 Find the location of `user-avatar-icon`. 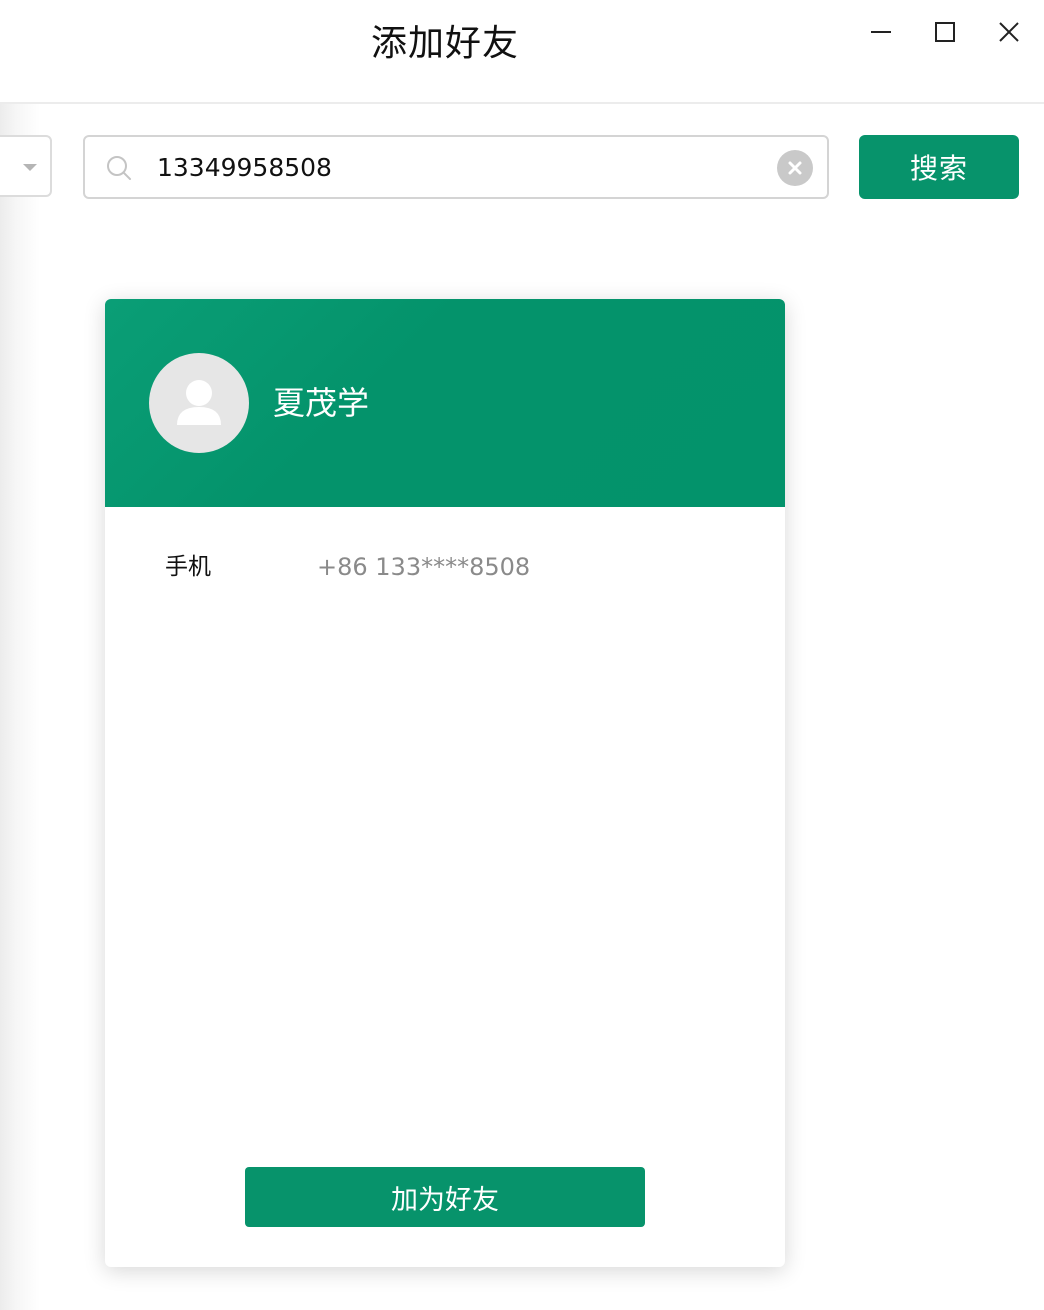

user-avatar-icon is located at coordinates (199, 402).